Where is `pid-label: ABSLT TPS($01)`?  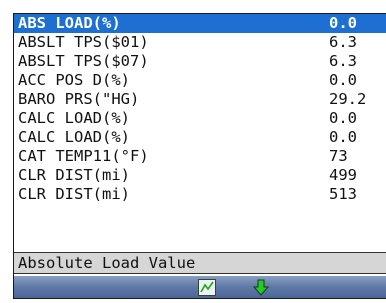 pid-label: ABSLT TPS($01) is located at coordinates (83, 42).